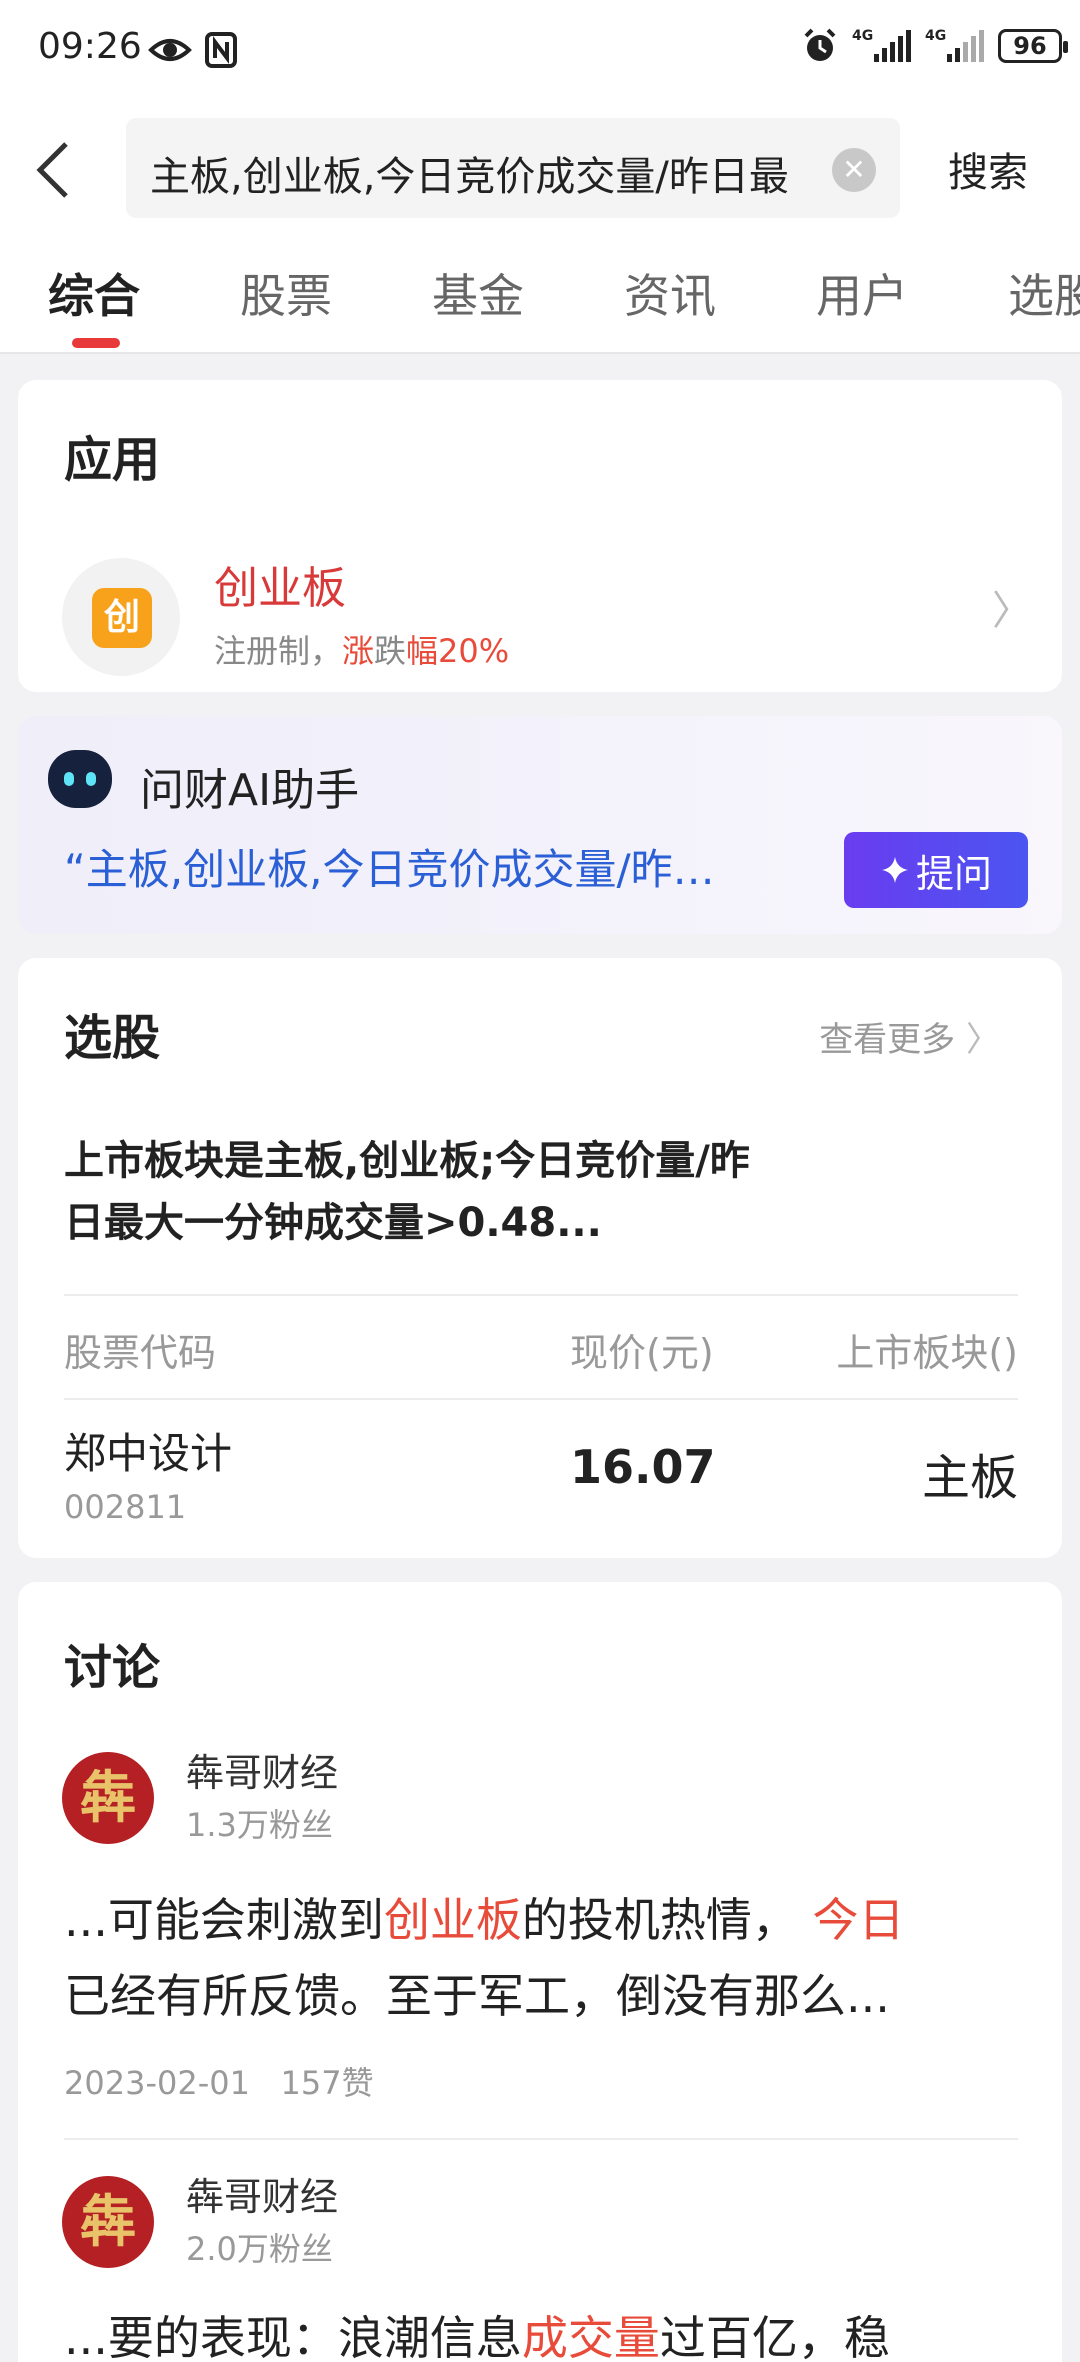 The image size is (1080, 2362). What do you see at coordinates (90, 46) in the screenshot?
I see `status-time: 09:26` at bounding box center [90, 46].